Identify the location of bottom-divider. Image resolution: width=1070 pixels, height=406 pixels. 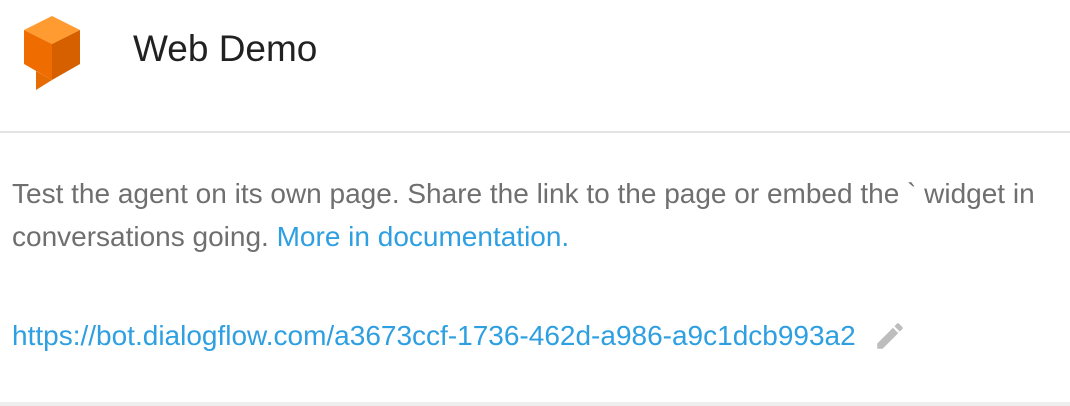
(535, 404).